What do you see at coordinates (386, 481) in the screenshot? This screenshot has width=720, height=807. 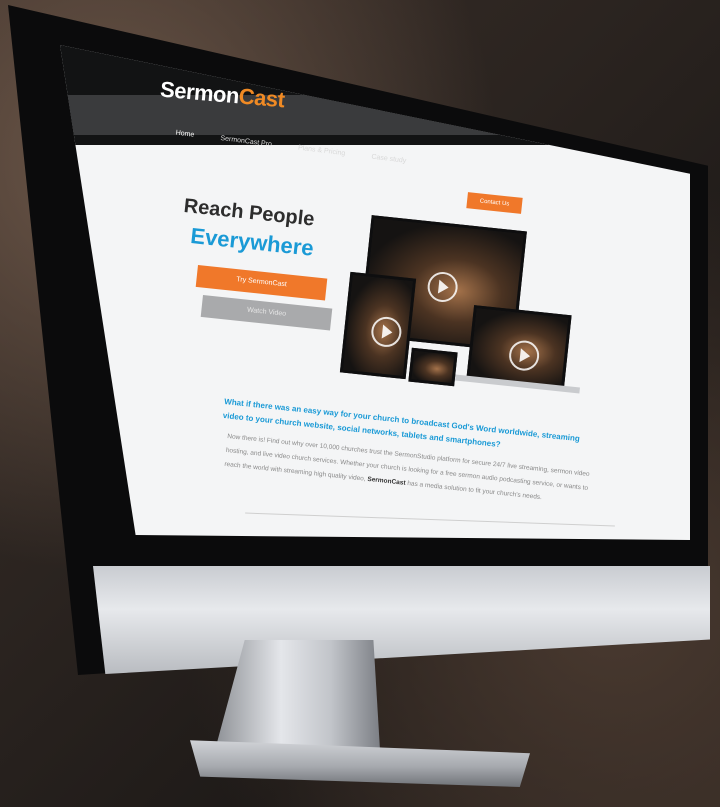 I see `brand-name: SermonCast` at bounding box center [386, 481].